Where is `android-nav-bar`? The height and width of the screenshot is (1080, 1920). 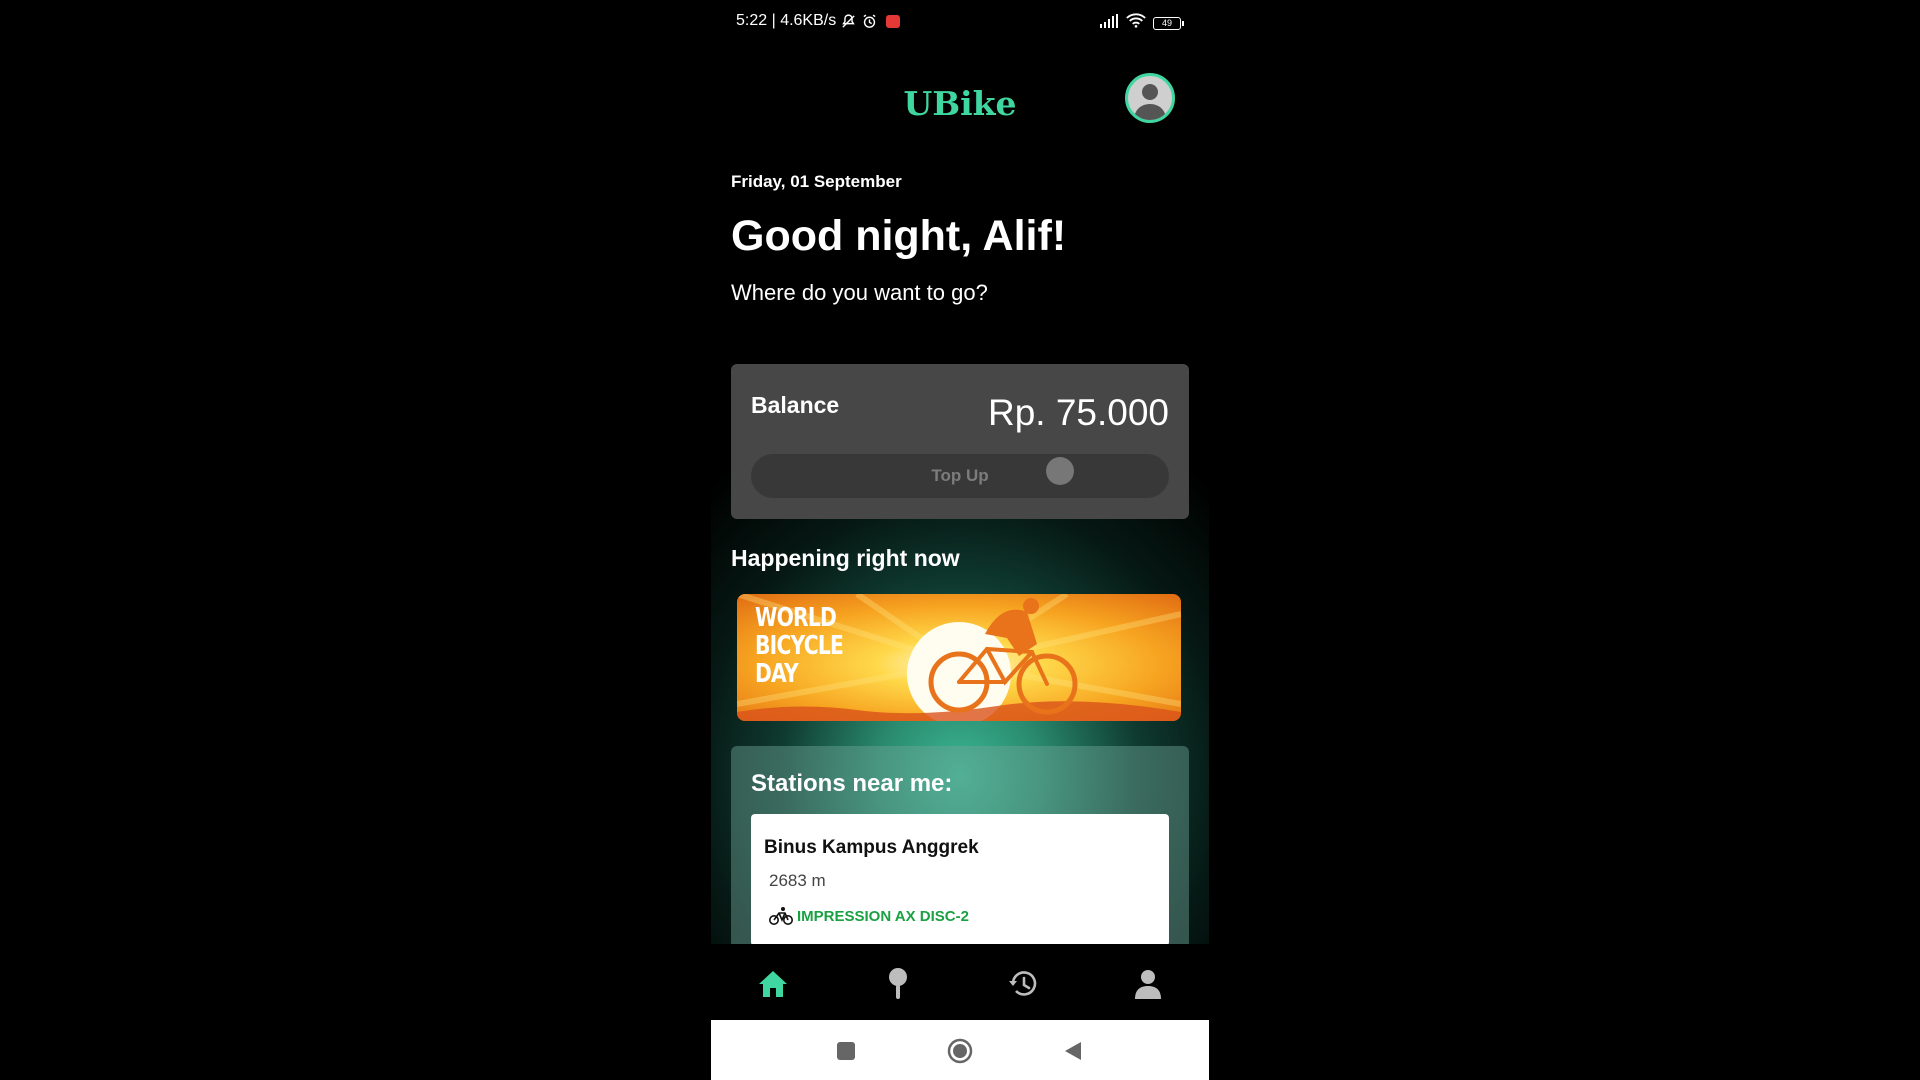
android-nav-bar is located at coordinates (960, 1050).